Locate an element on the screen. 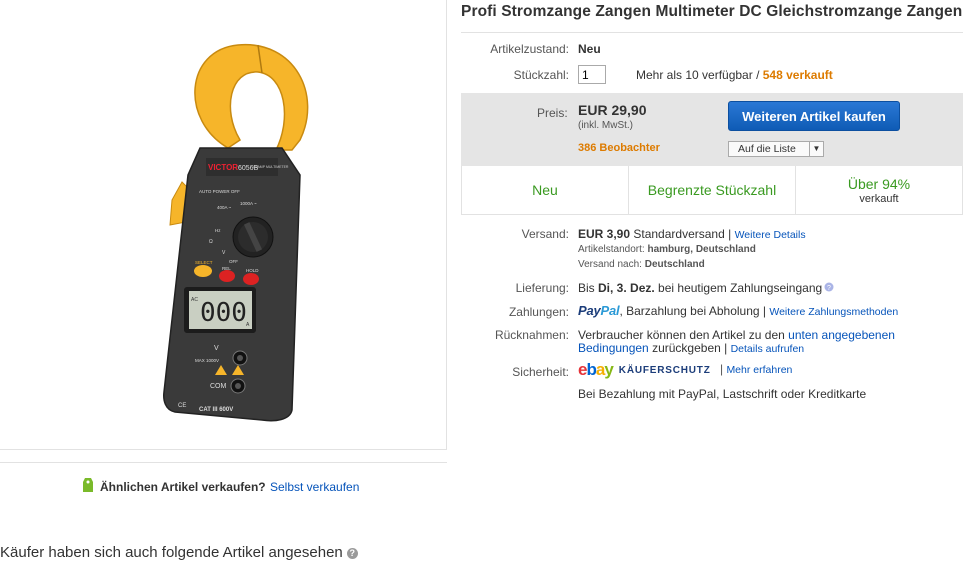 Image resolution: width=963 pixels, height=561 pixels. delivery-post: bei heutigem Zahlungseingang is located at coordinates (740, 288).